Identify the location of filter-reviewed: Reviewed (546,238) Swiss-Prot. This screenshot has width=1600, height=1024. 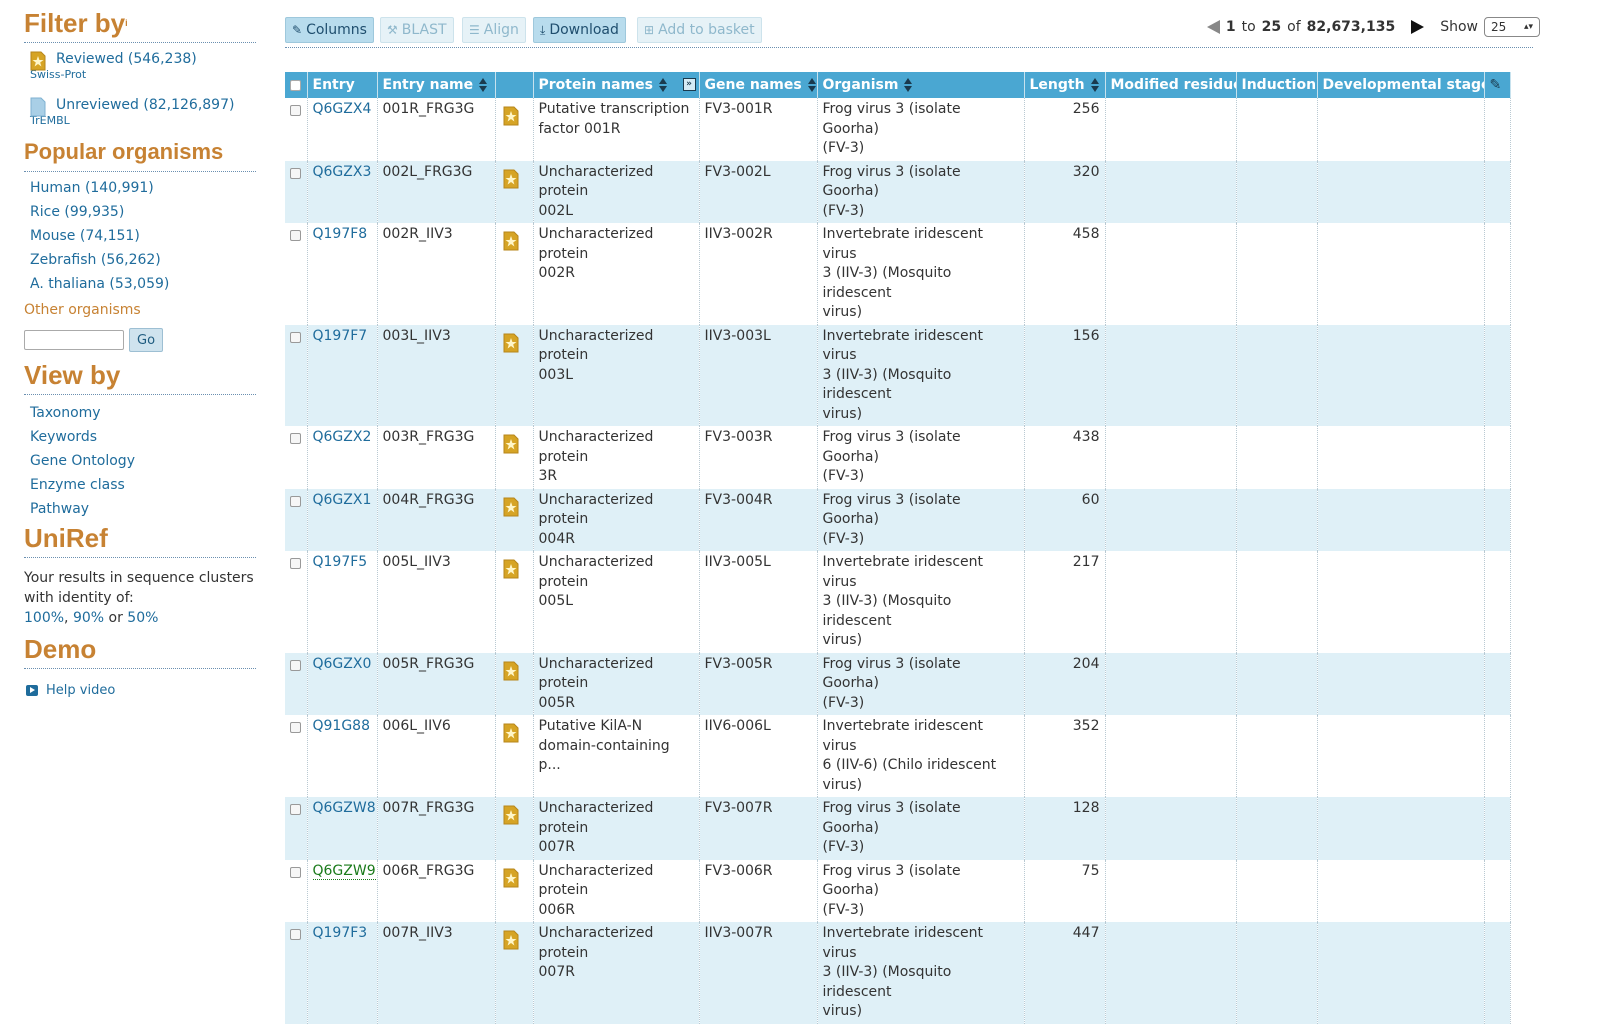
(140, 70).